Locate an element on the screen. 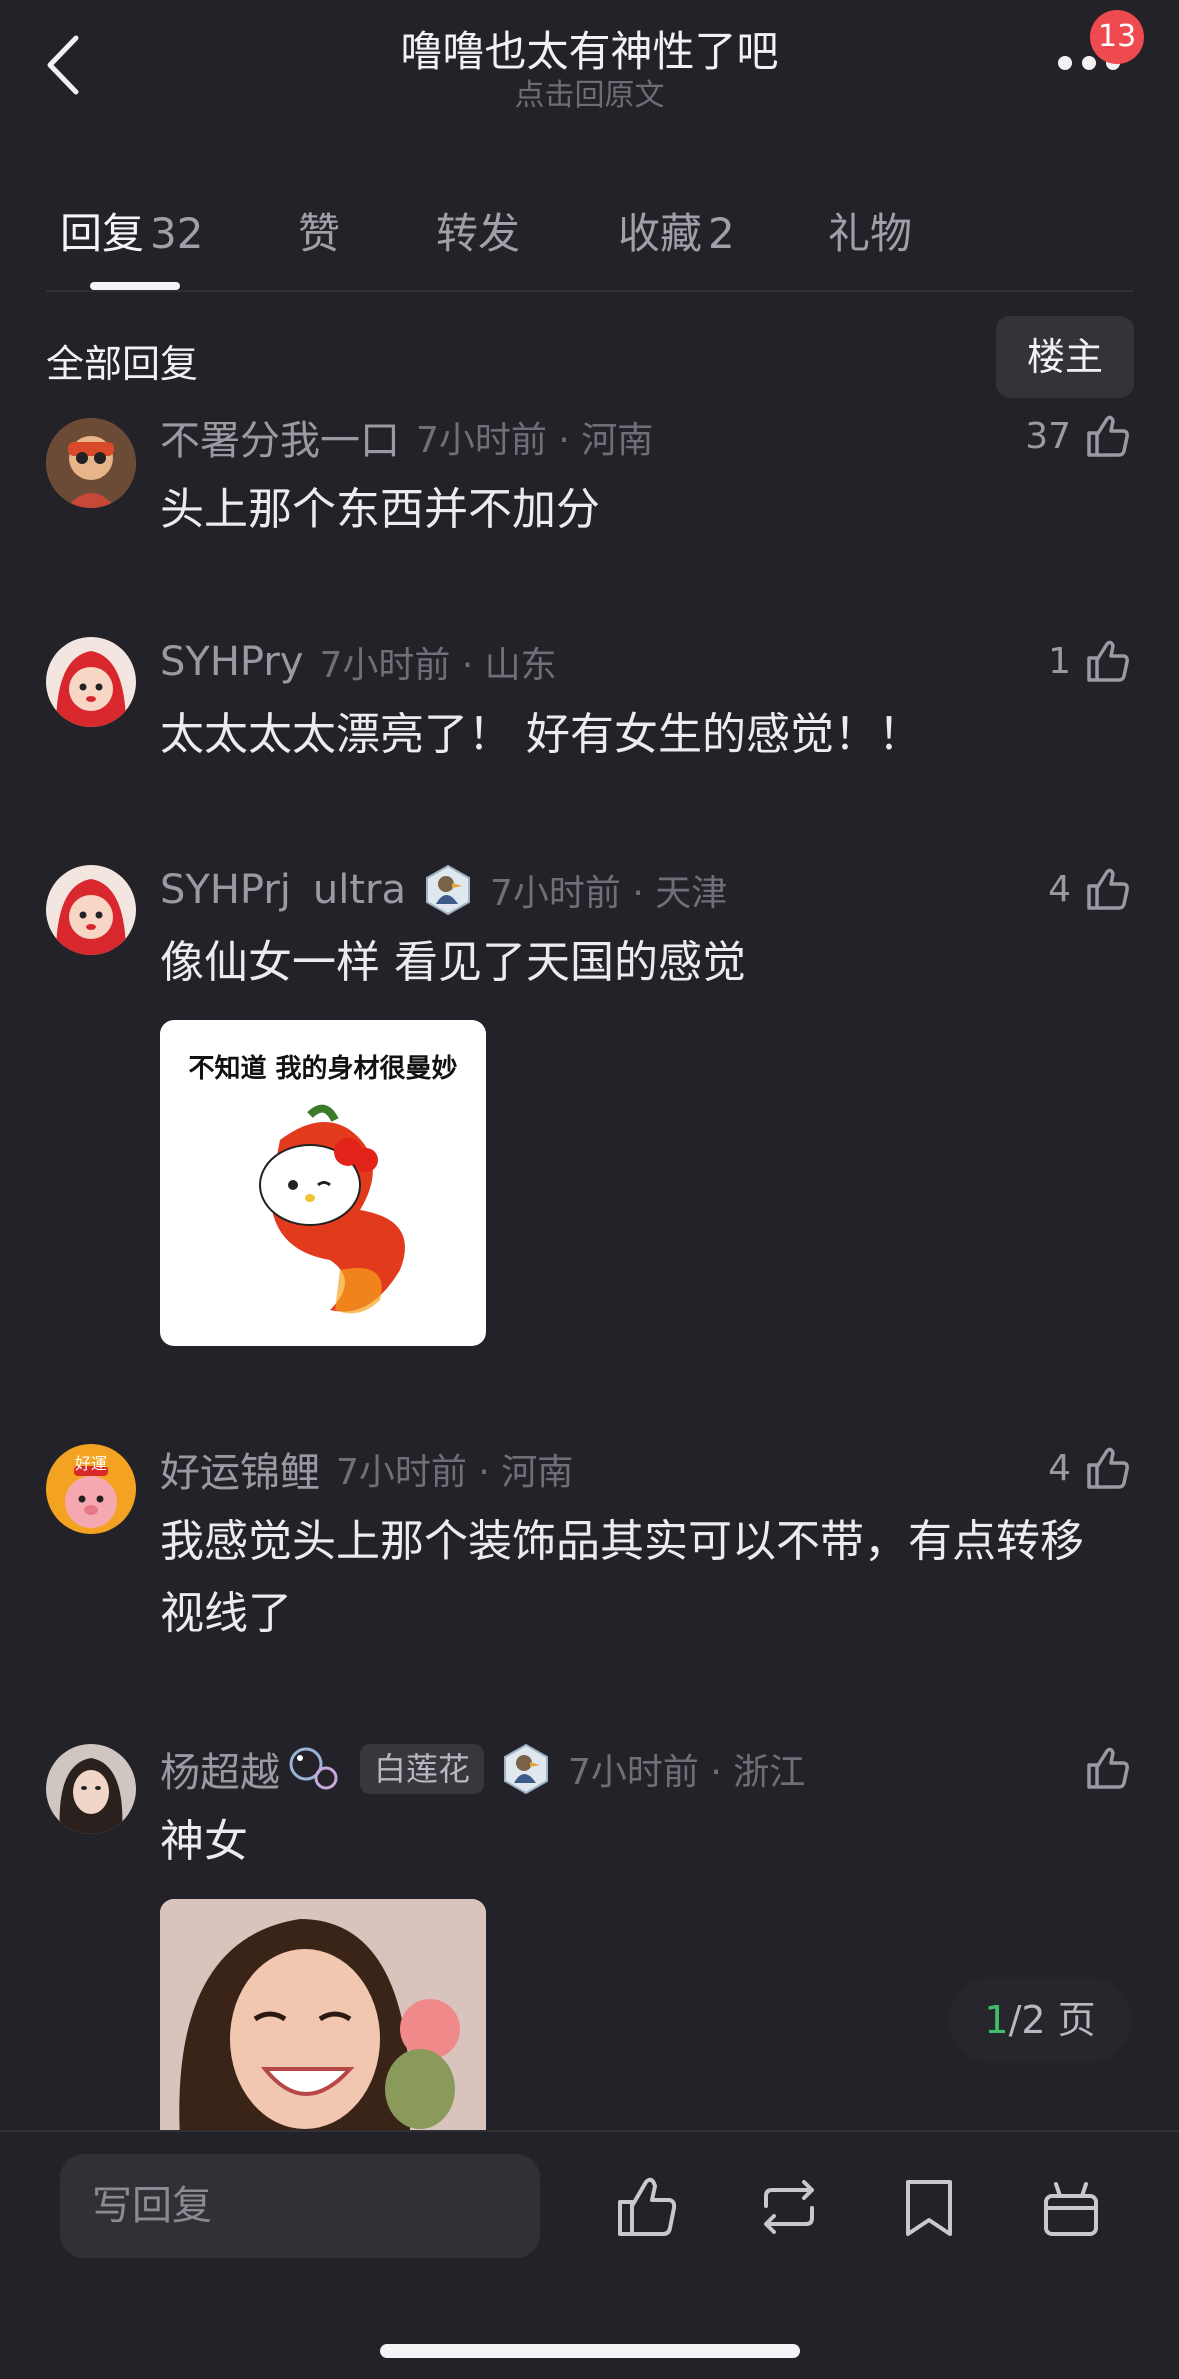  page-indicator: 1/2 页 is located at coordinates (1040, 2020).